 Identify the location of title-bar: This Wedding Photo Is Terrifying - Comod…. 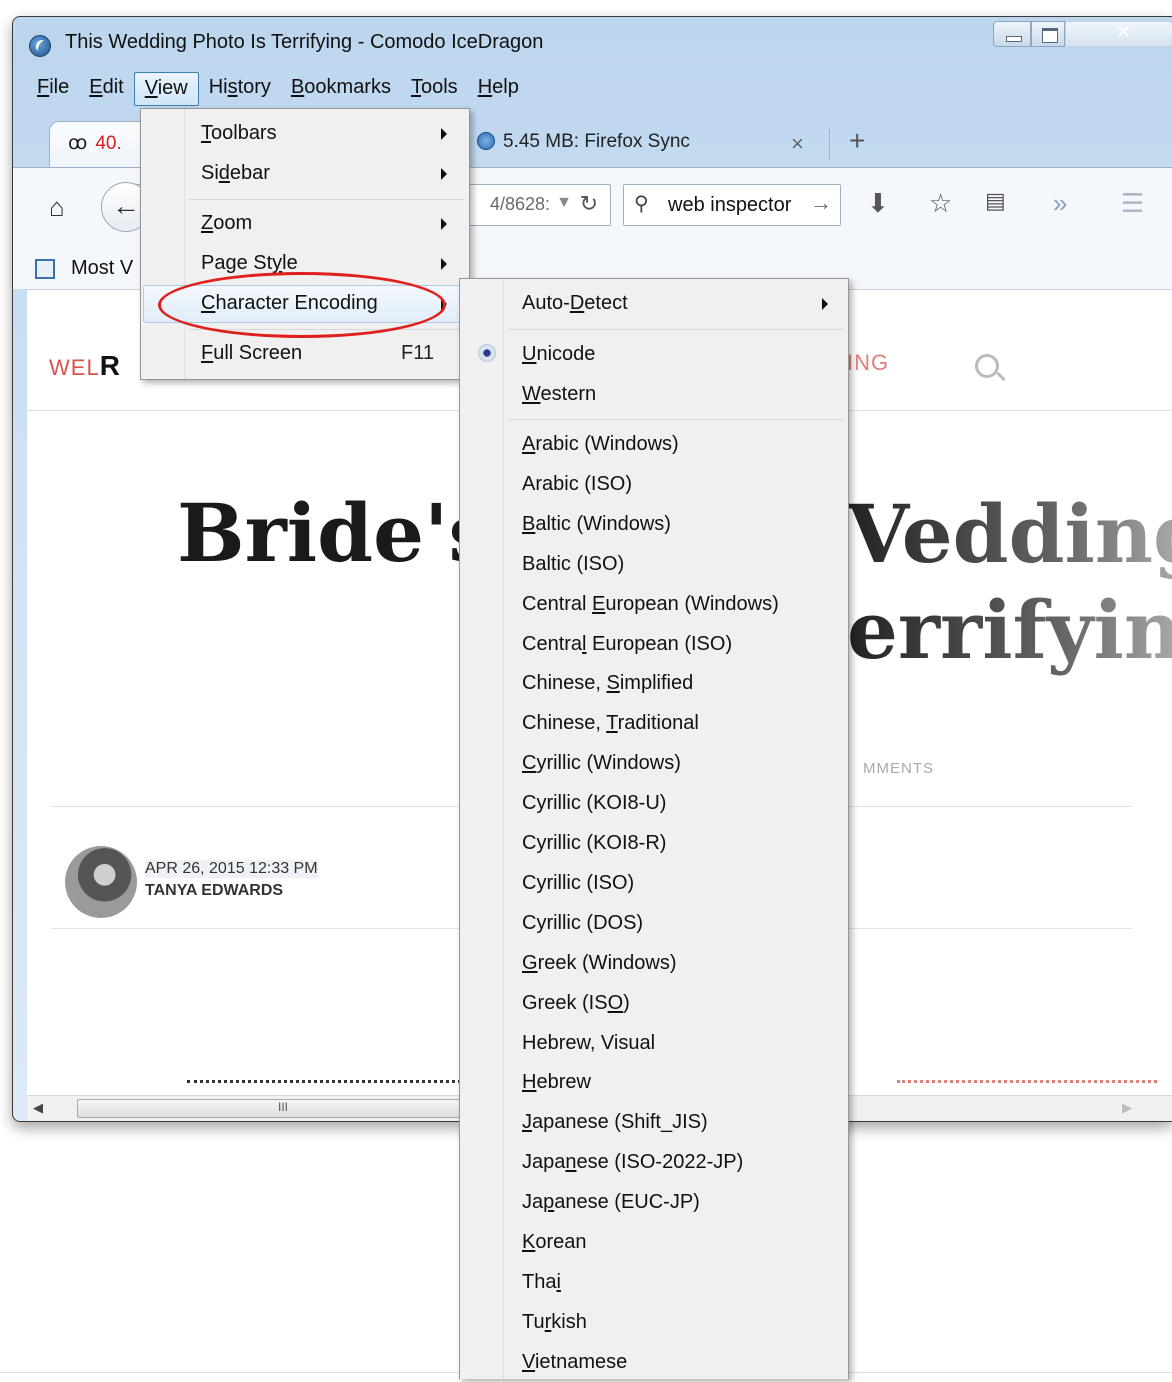
(592, 43).